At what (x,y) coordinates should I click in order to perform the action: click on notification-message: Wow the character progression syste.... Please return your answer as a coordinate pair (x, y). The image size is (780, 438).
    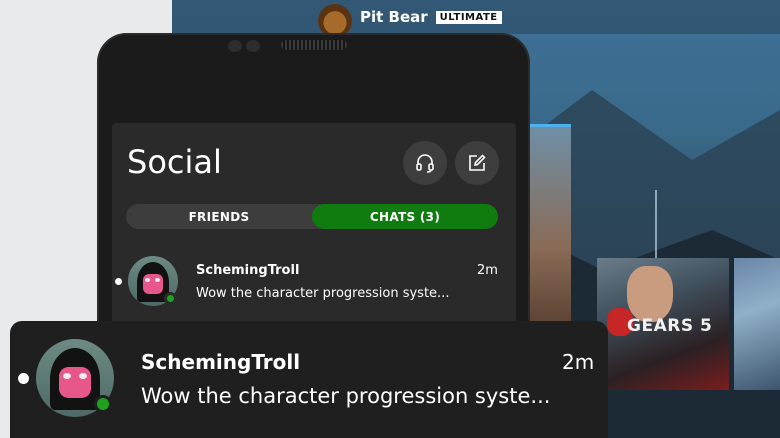
    Looking at the image, I should click on (346, 396).